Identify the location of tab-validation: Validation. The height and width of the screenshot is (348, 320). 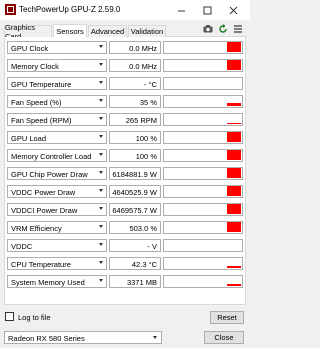
(147, 31).